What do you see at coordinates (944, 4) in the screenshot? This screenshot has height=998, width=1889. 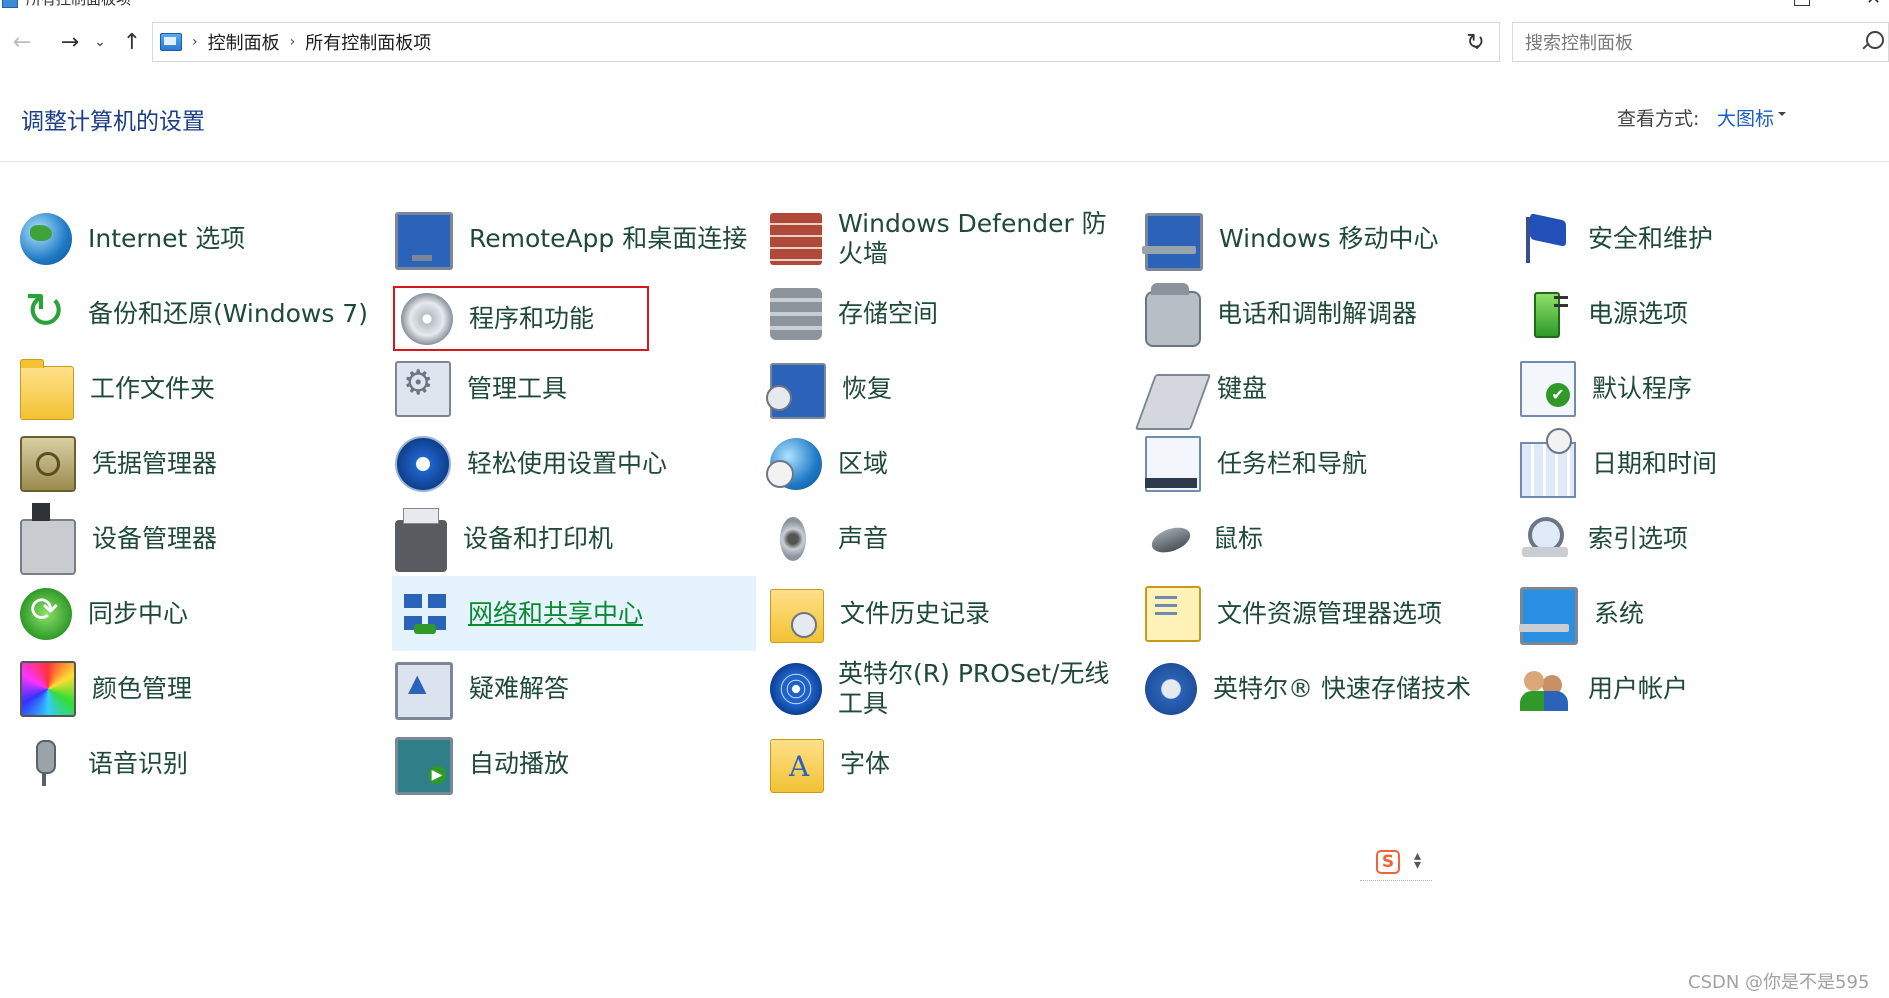 I see `title-bar: 所有控制面板项 ✕` at bounding box center [944, 4].